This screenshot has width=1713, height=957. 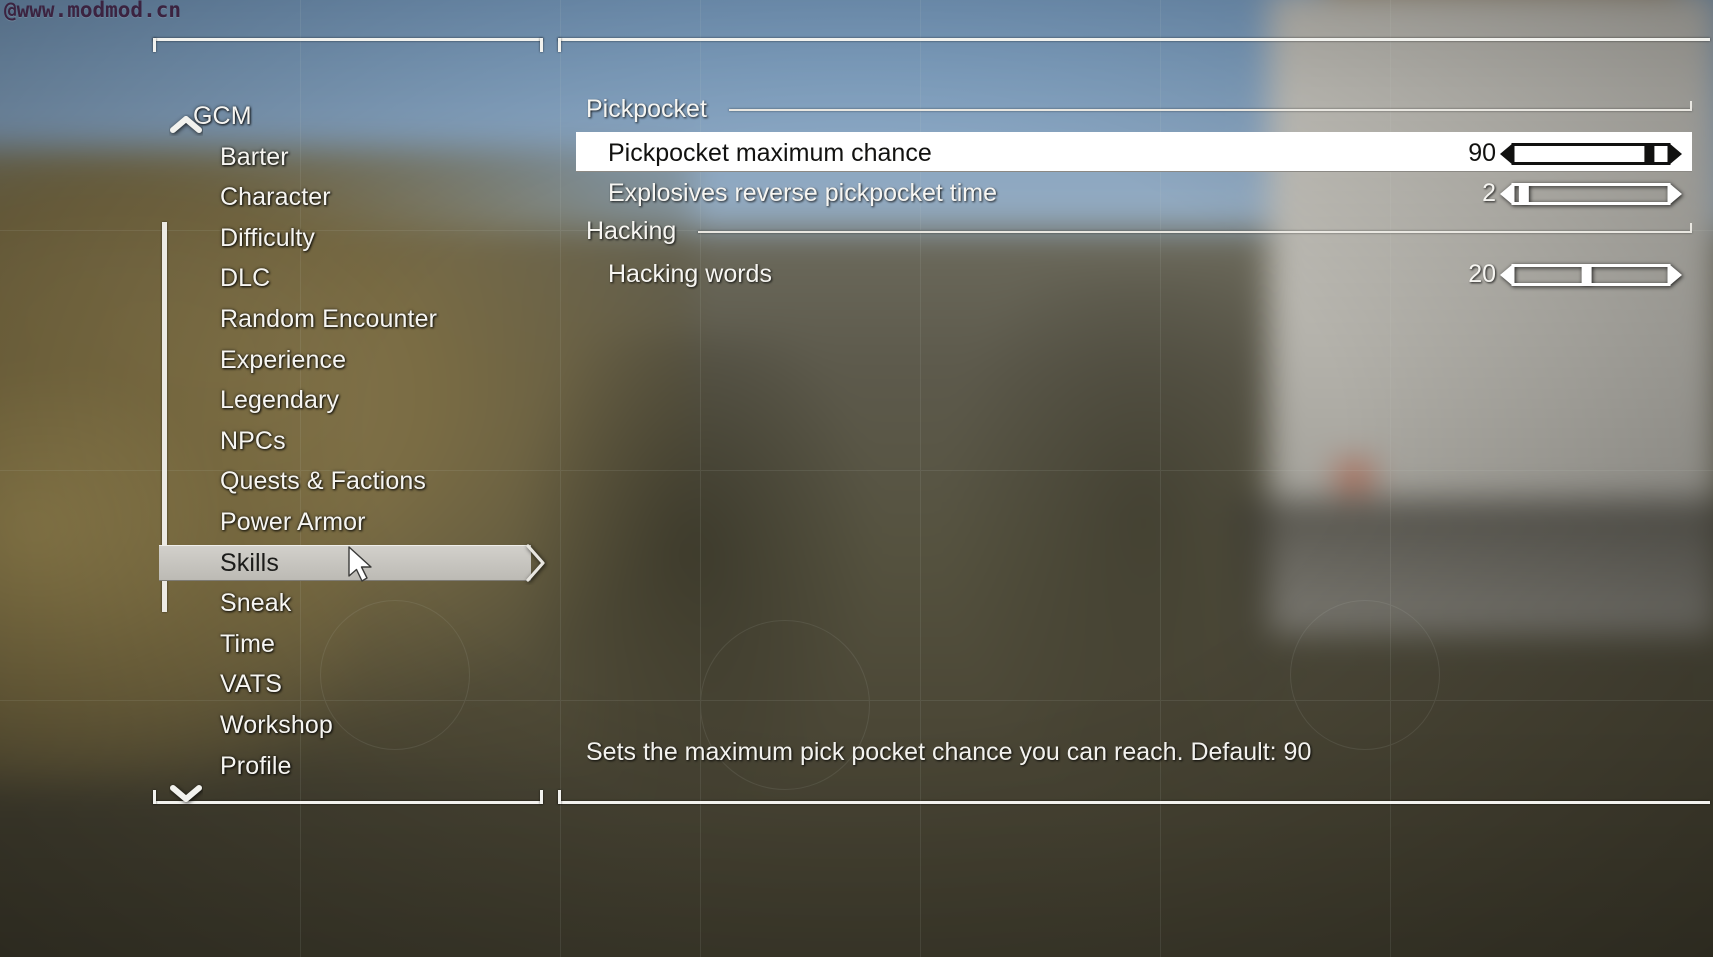 What do you see at coordinates (1134, 193) in the screenshot?
I see `setting-row: Explosives reverse pickpocket time 2` at bounding box center [1134, 193].